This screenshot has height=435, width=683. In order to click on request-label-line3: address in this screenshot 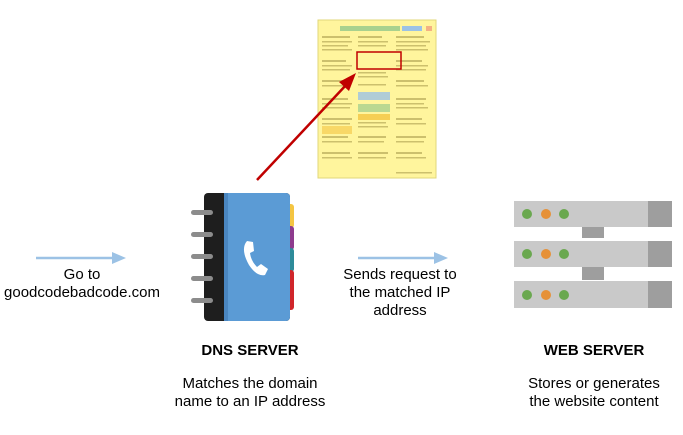, I will do `click(400, 310)`.